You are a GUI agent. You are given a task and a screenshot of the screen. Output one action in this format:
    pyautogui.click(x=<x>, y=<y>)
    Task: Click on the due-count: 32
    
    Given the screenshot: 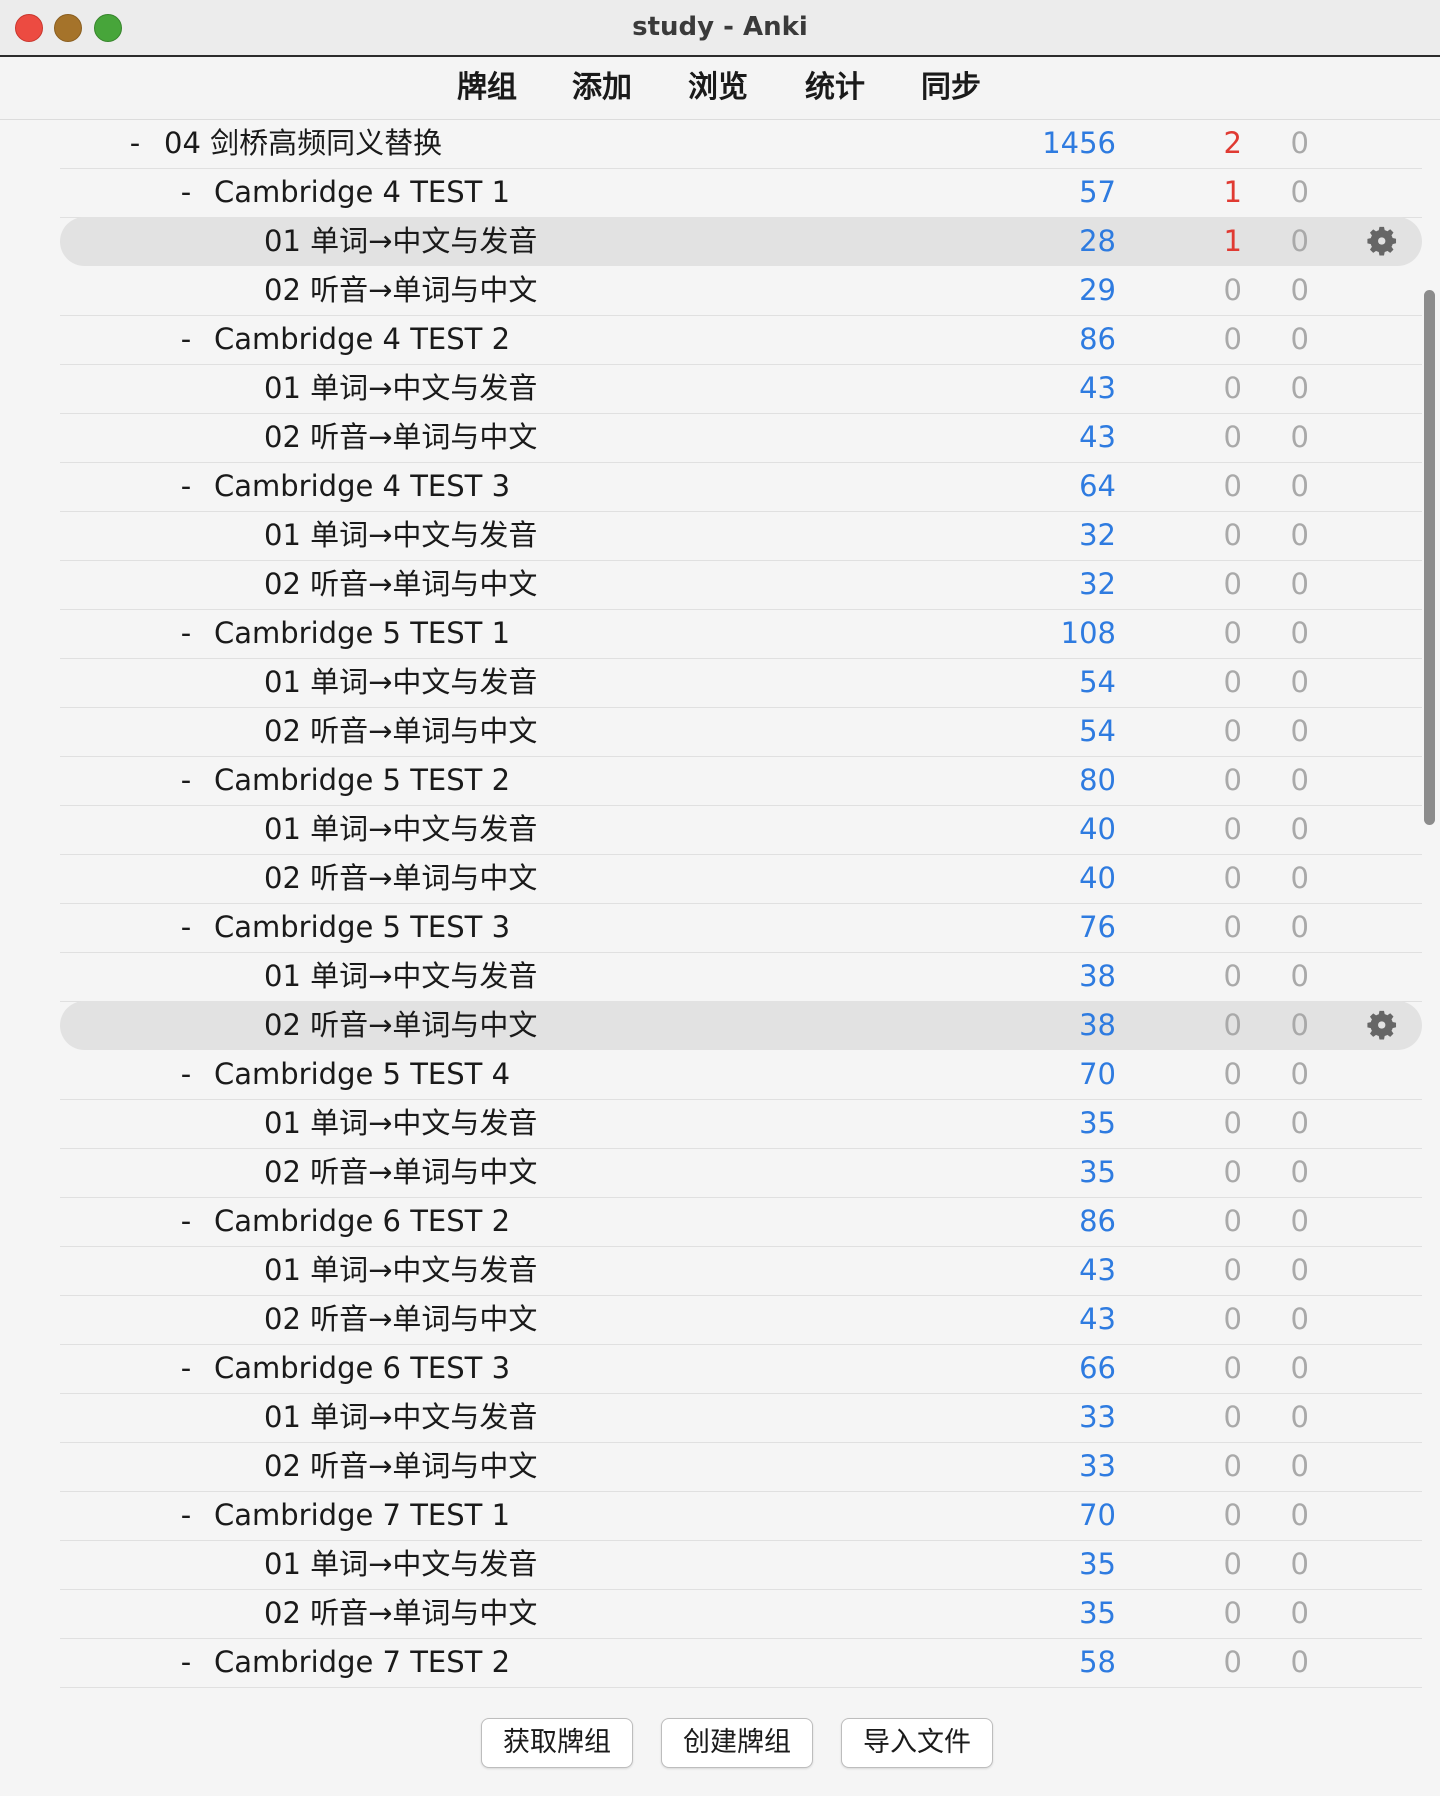 What is the action you would take?
    pyautogui.click(x=1097, y=535)
    